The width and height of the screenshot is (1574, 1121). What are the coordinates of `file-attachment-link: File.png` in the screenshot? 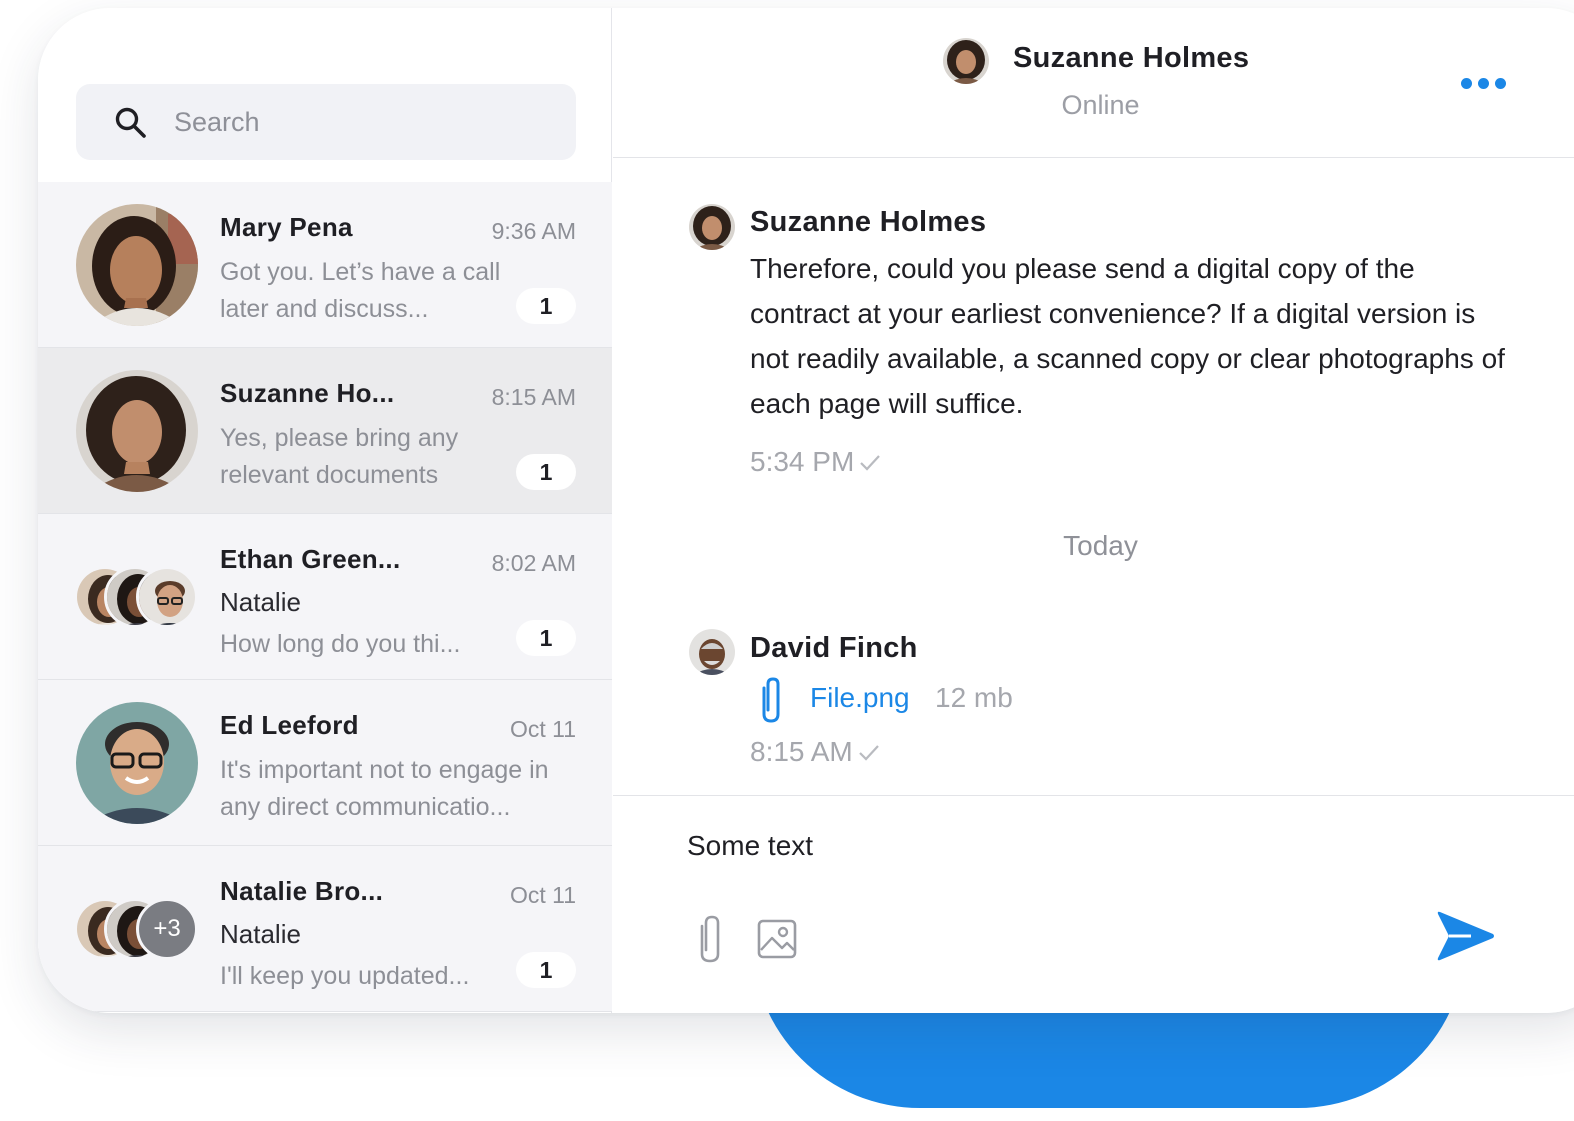 It's located at (860, 698).